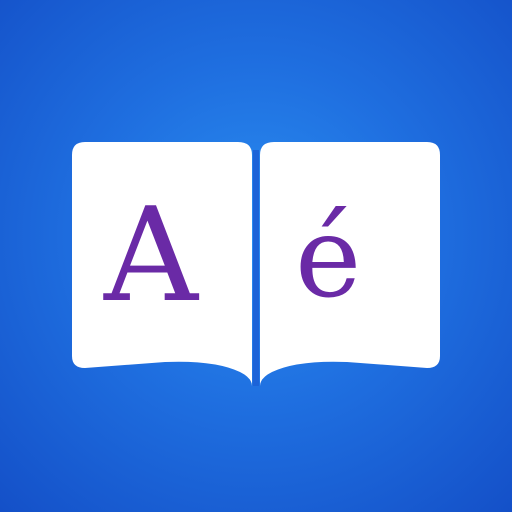  What do you see at coordinates (151, 255) in the screenshot?
I see `letter-a-glyph: A` at bounding box center [151, 255].